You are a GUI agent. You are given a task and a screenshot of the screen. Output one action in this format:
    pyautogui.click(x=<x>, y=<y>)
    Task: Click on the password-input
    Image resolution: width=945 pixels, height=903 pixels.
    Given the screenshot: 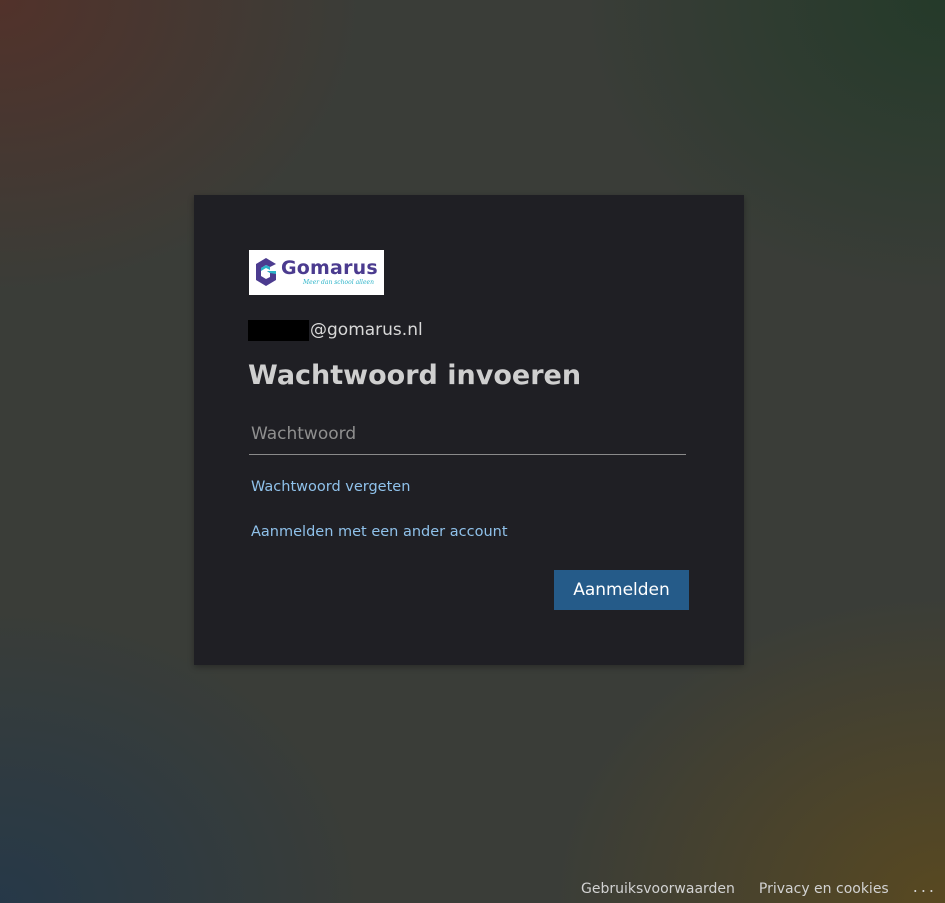 What is the action you would take?
    pyautogui.click(x=469, y=434)
    